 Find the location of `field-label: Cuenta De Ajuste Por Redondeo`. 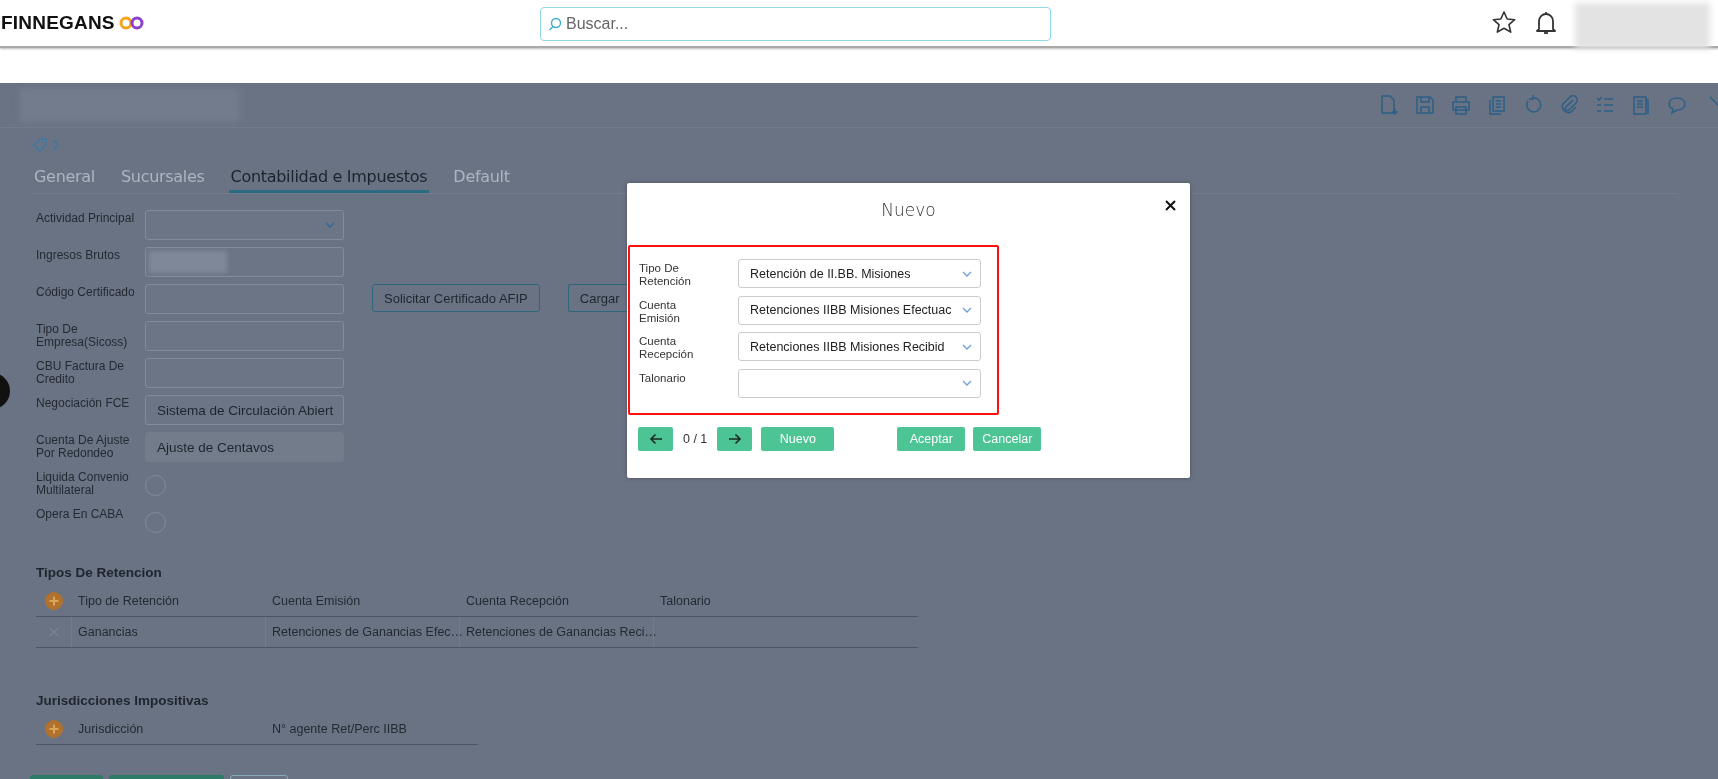

field-label: Cuenta De Ajuste Por Redondeo is located at coordinates (83, 446).